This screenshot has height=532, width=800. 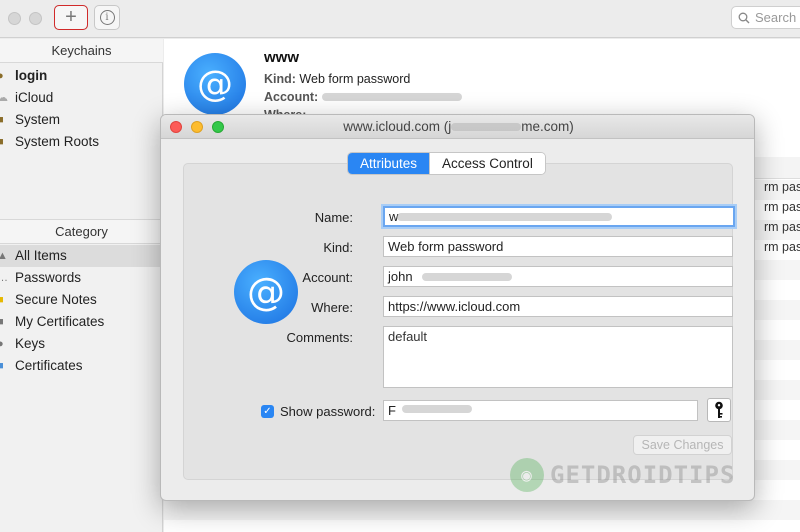 I want to click on name-field: w, so click(x=559, y=216).